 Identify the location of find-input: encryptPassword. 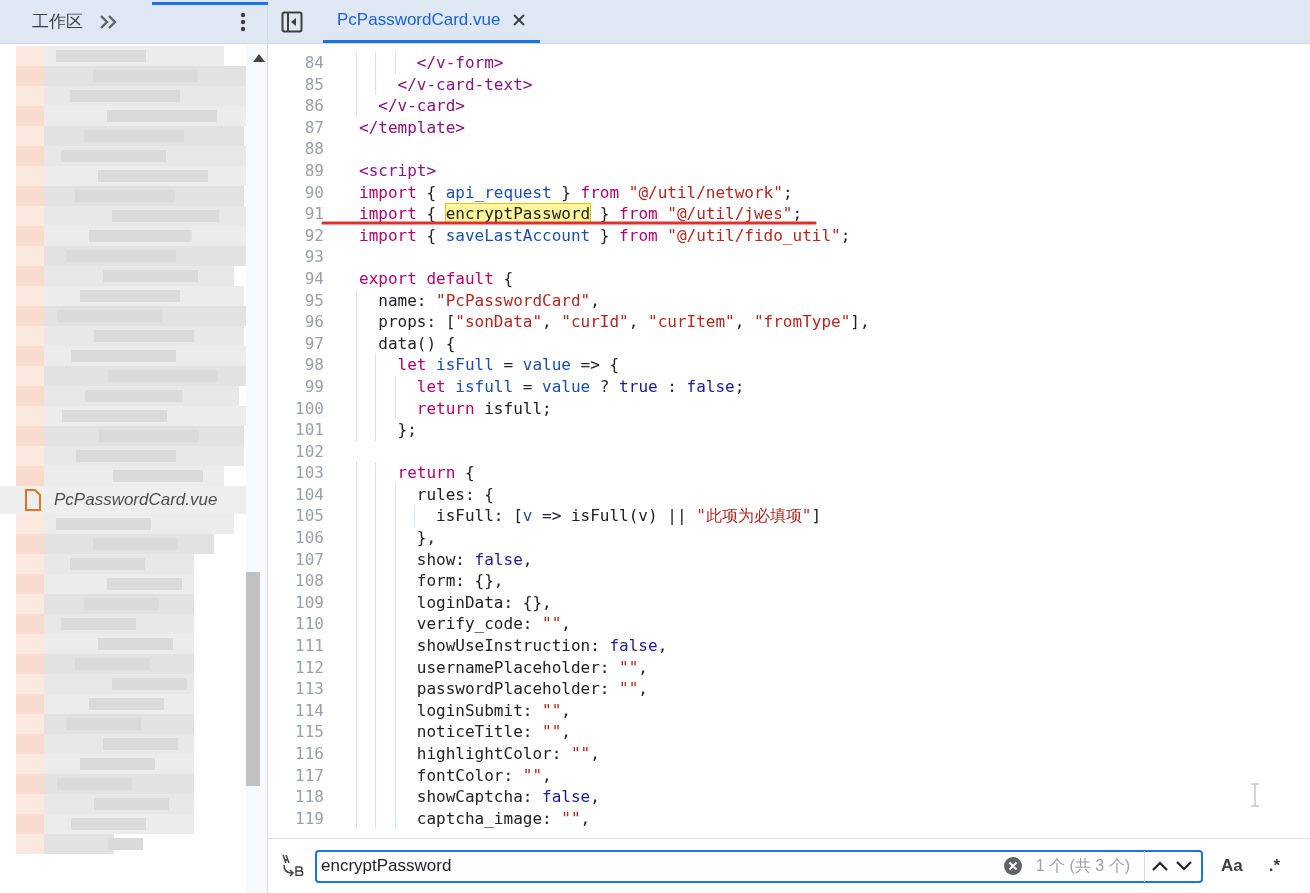
(662, 866).